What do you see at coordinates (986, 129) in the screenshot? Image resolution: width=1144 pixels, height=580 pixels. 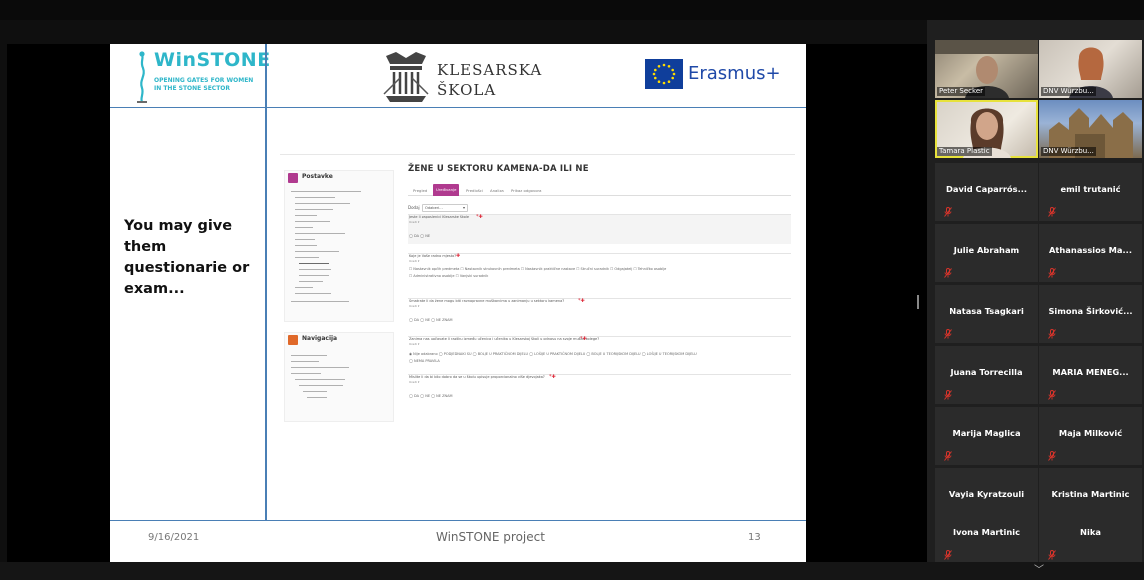 I see `video-tile-3-active-speaker: Tamara Plastic` at bounding box center [986, 129].